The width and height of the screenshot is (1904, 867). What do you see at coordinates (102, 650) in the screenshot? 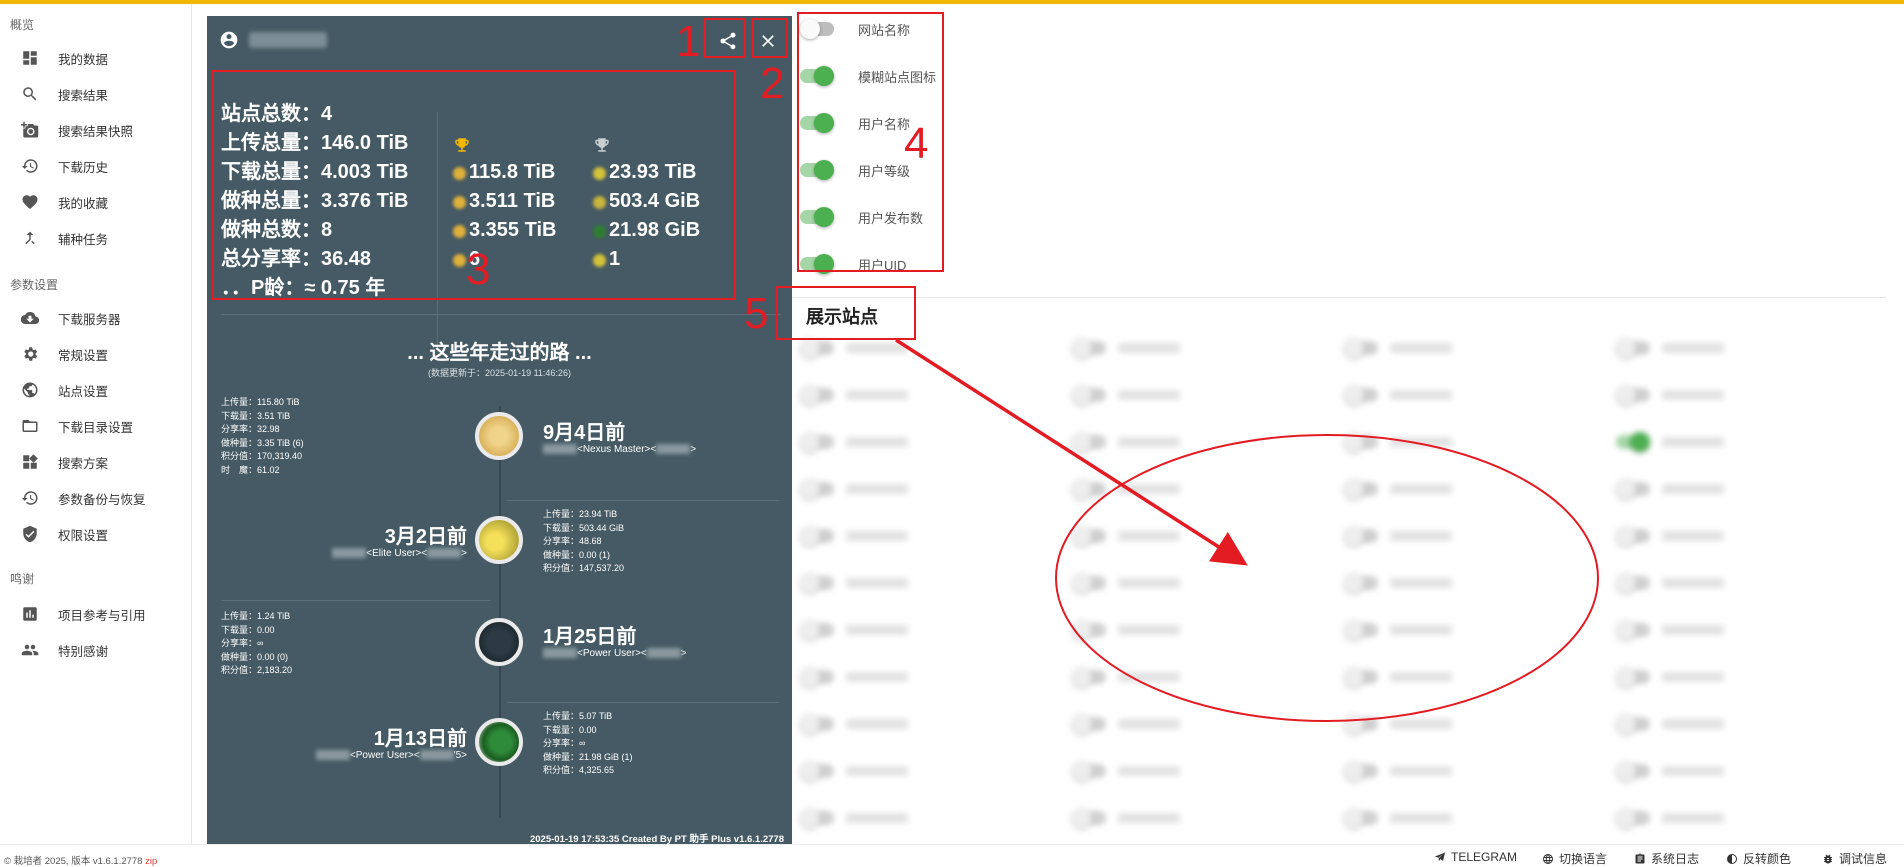
I see `sidebar-item-special-thanks: 特别感谢` at bounding box center [102, 650].